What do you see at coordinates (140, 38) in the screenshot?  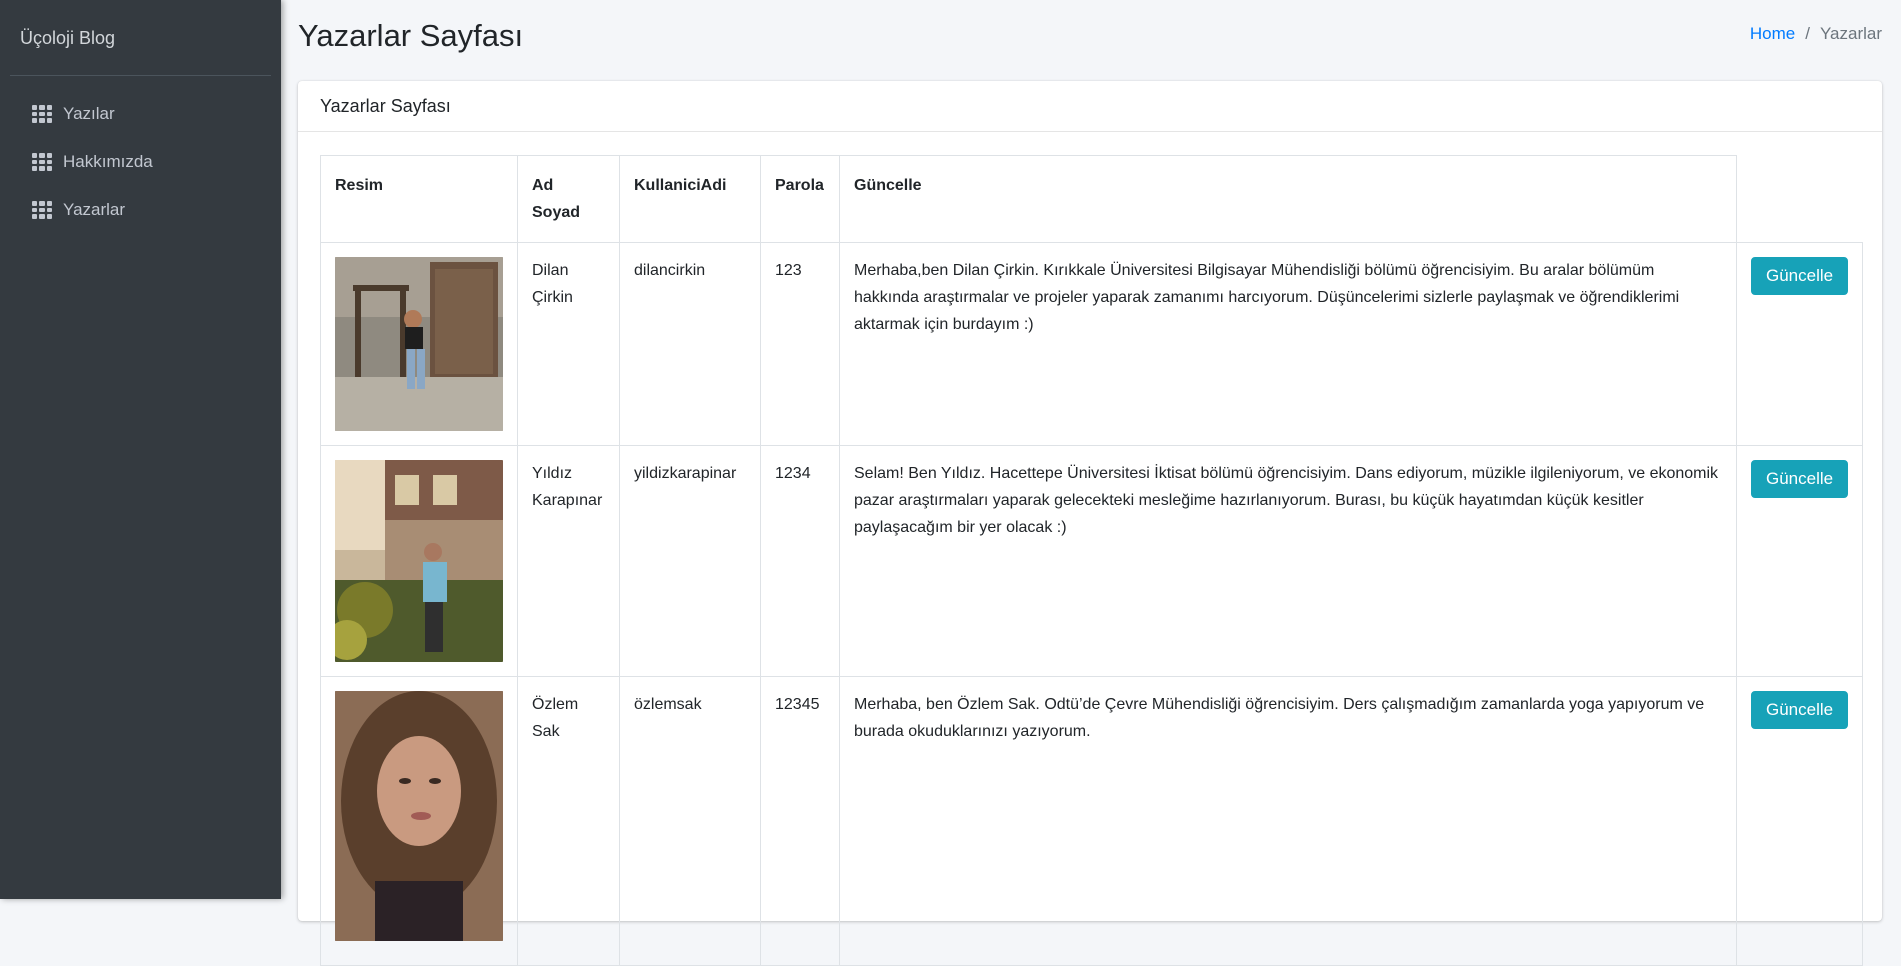 I see `brand-link: Üçoloji Blog` at bounding box center [140, 38].